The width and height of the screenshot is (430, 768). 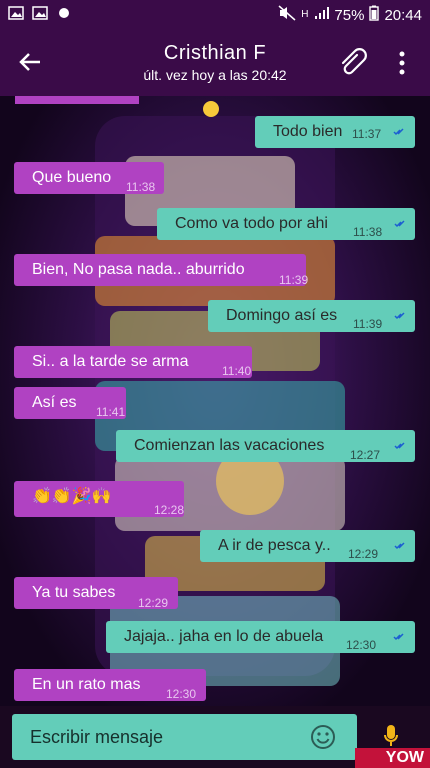 I want to click on message-text: Jajaja.. jaha en lo de abuela, so click(x=224, y=636).